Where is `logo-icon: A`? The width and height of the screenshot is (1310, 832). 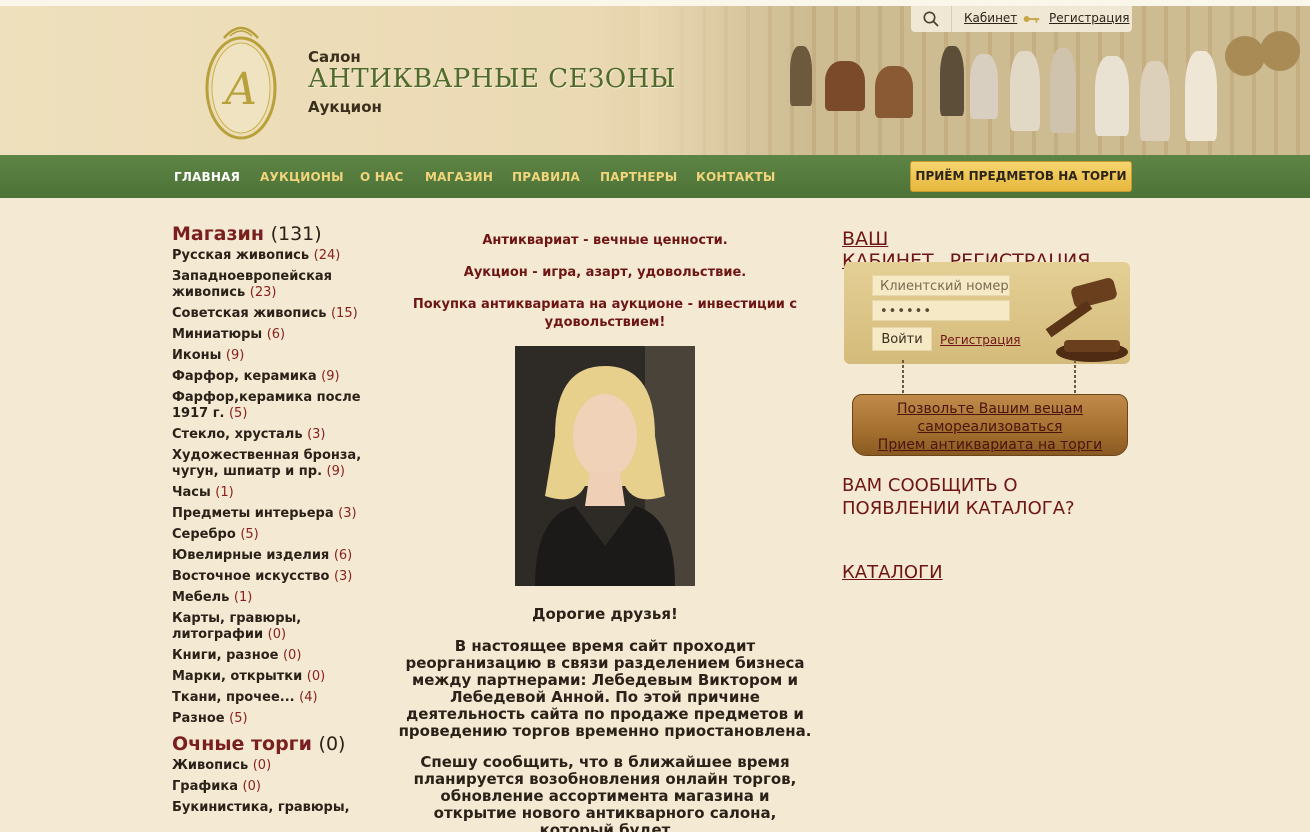 logo-icon: A is located at coordinates (241, 80).